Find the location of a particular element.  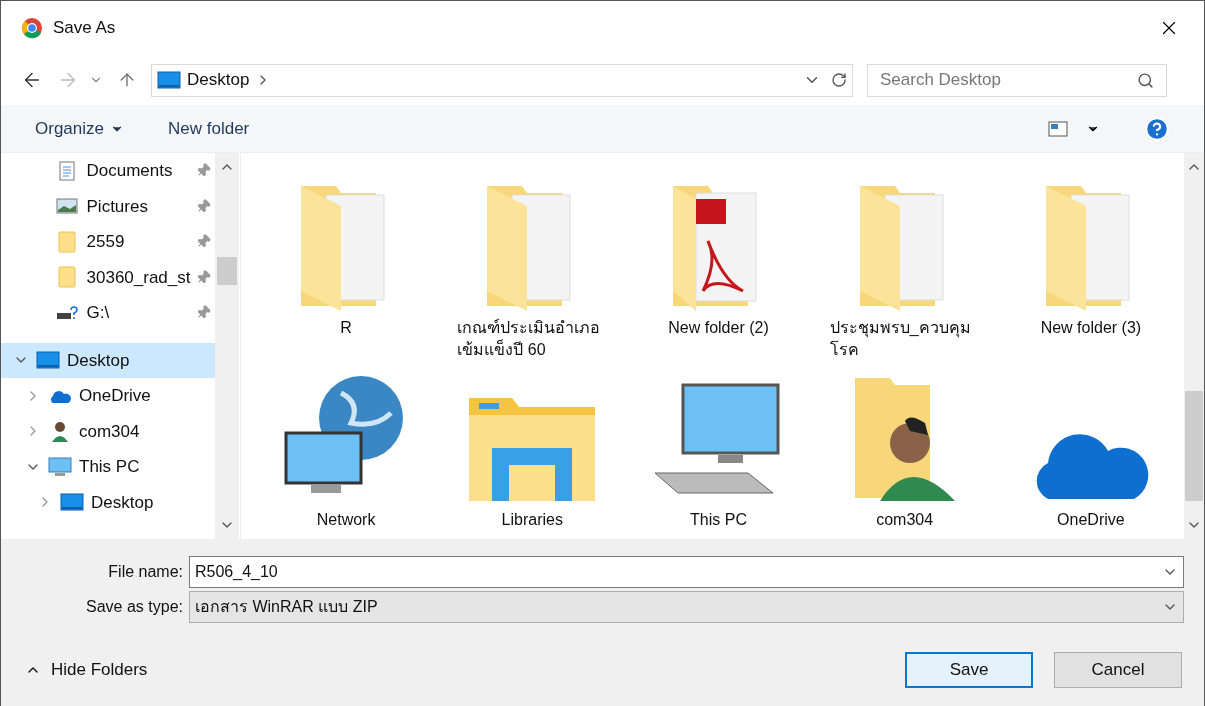

quick-access-item: Pictures is located at coordinates (108, 206).